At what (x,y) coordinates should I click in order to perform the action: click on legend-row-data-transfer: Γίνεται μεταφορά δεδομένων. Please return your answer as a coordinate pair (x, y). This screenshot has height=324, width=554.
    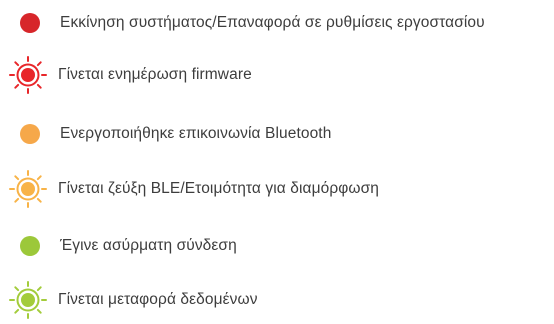
    Looking at the image, I should click on (277, 300).